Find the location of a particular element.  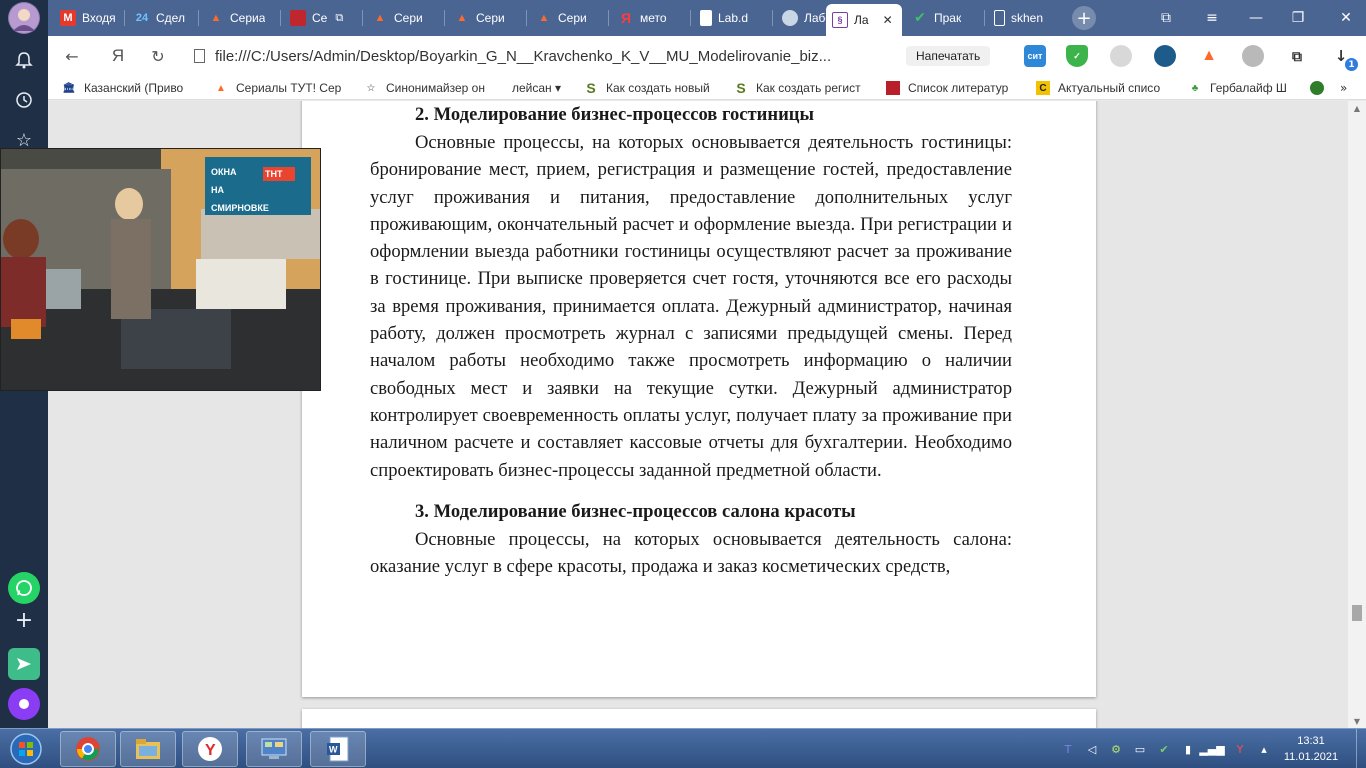

history-icon is located at coordinates (24, 100).